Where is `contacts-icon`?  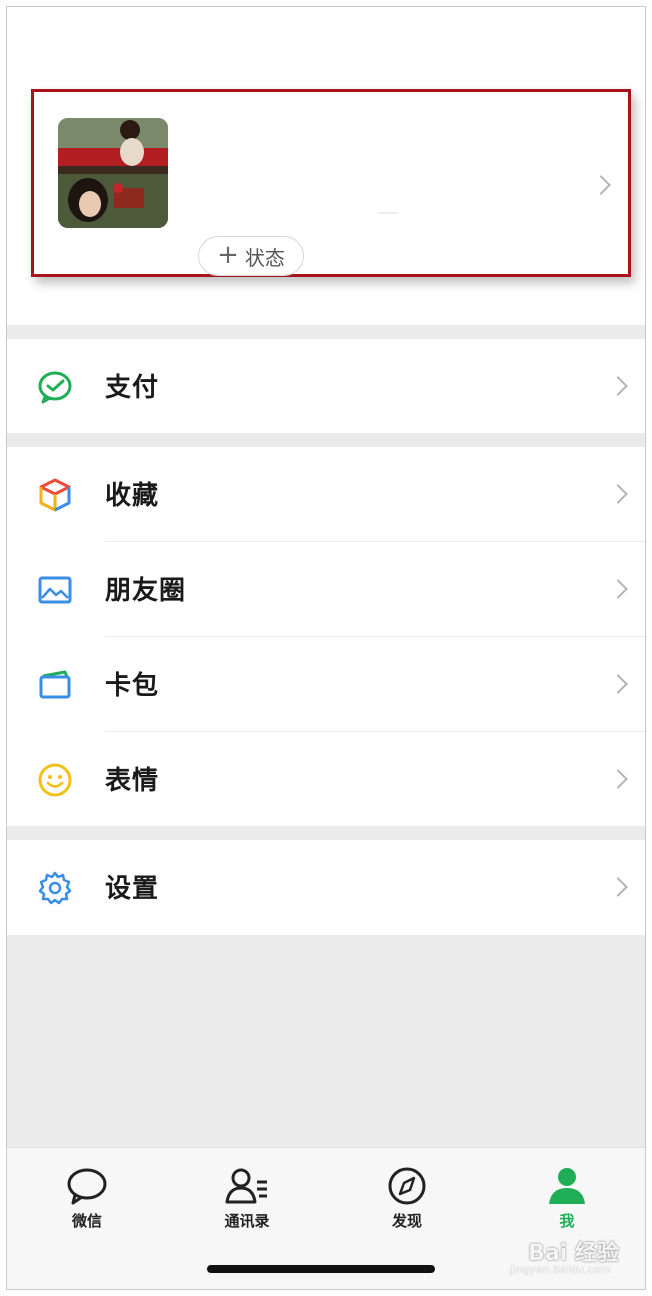 contacts-icon is located at coordinates (246, 1186).